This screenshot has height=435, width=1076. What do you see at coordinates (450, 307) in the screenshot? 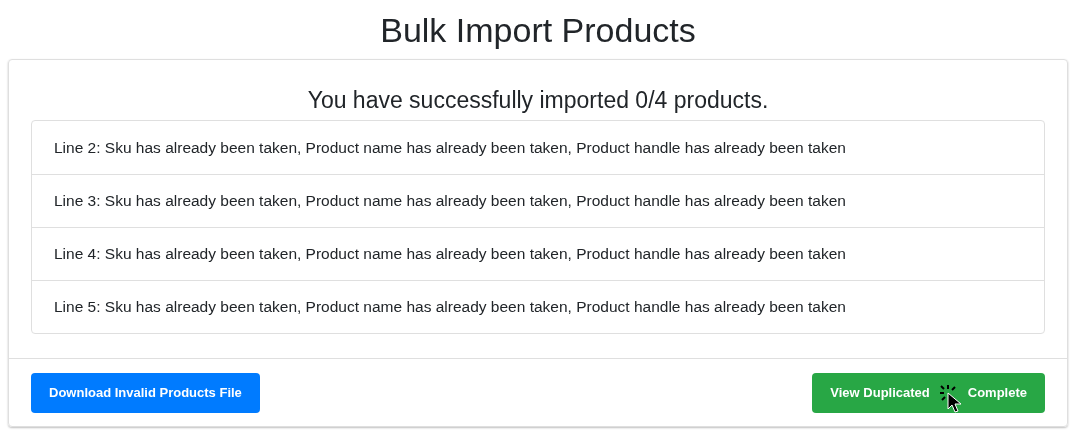
I see `error-message: Line 5: Sku has already been taken, Product name has already been taken, Product handle has already been taken` at bounding box center [450, 307].